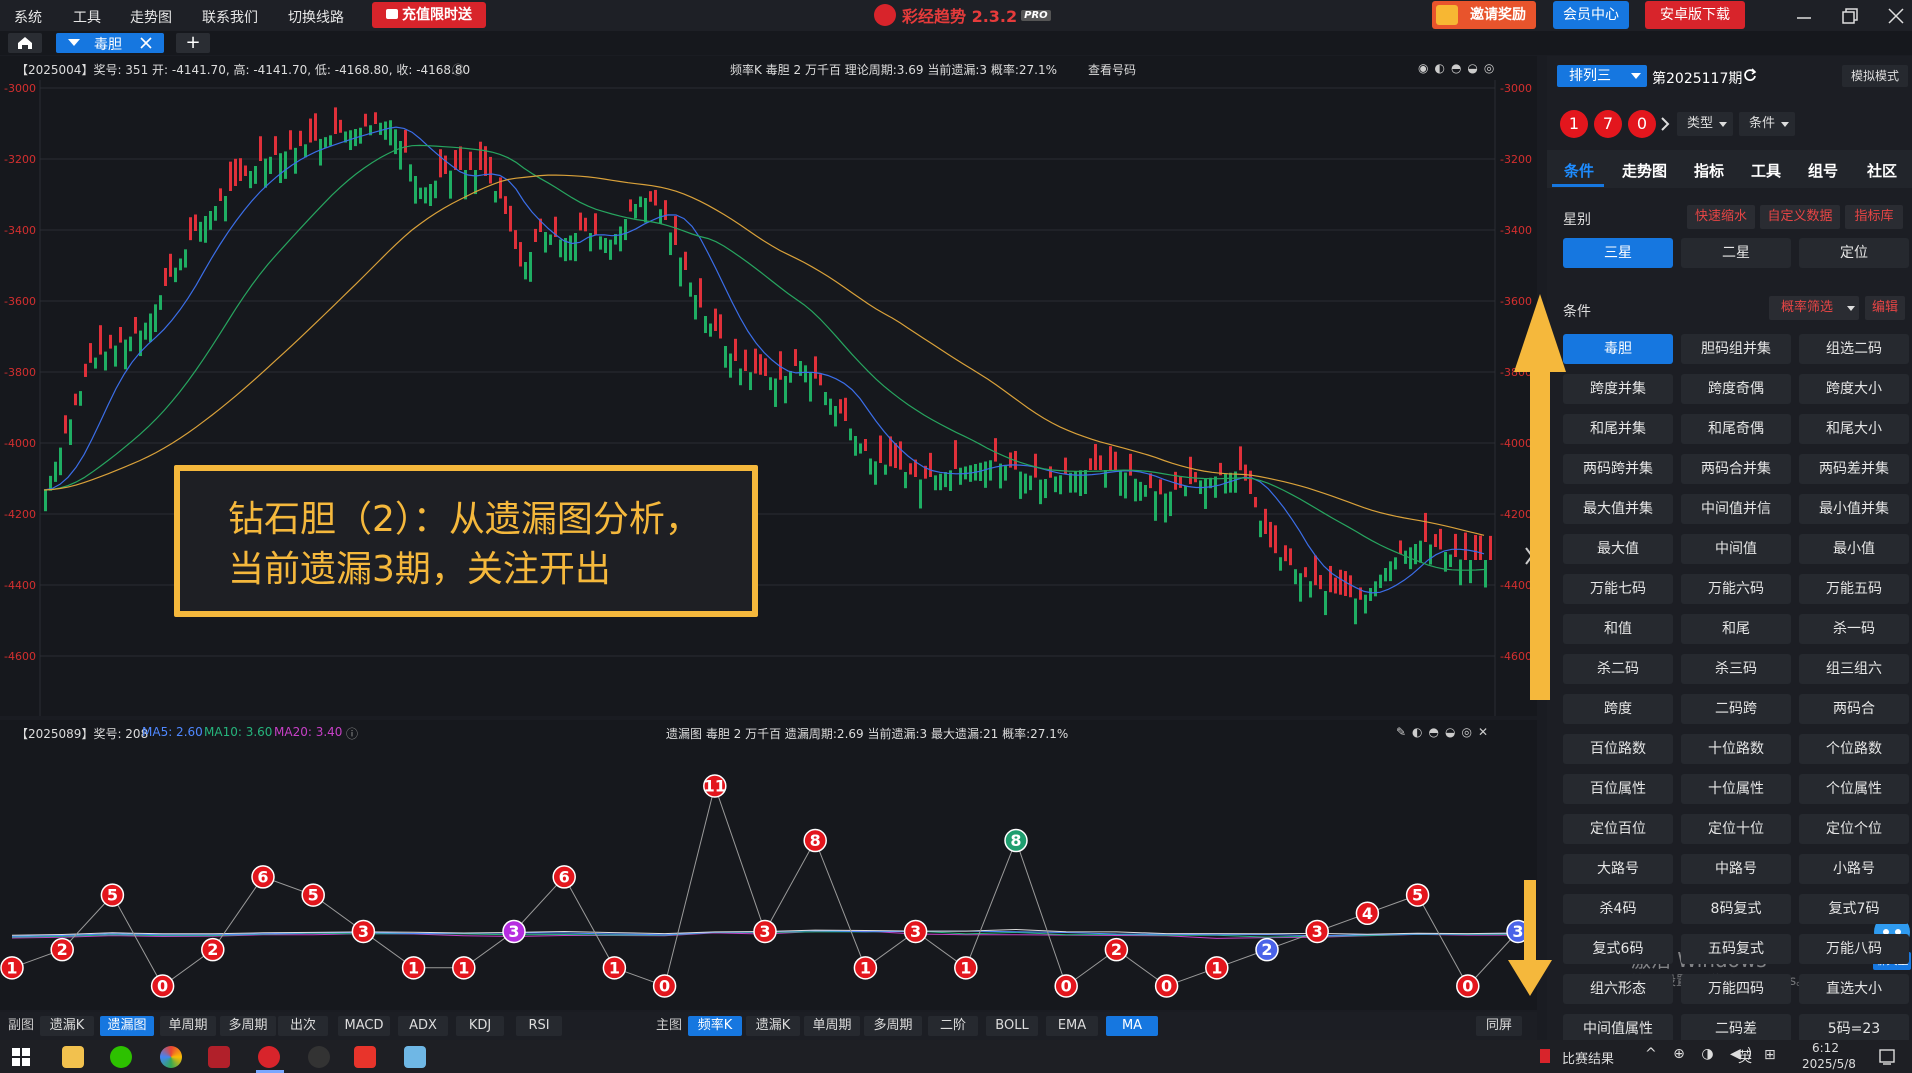  What do you see at coordinates (1854, 909) in the screenshot?
I see `condition-button: 复式7码` at bounding box center [1854, 909].